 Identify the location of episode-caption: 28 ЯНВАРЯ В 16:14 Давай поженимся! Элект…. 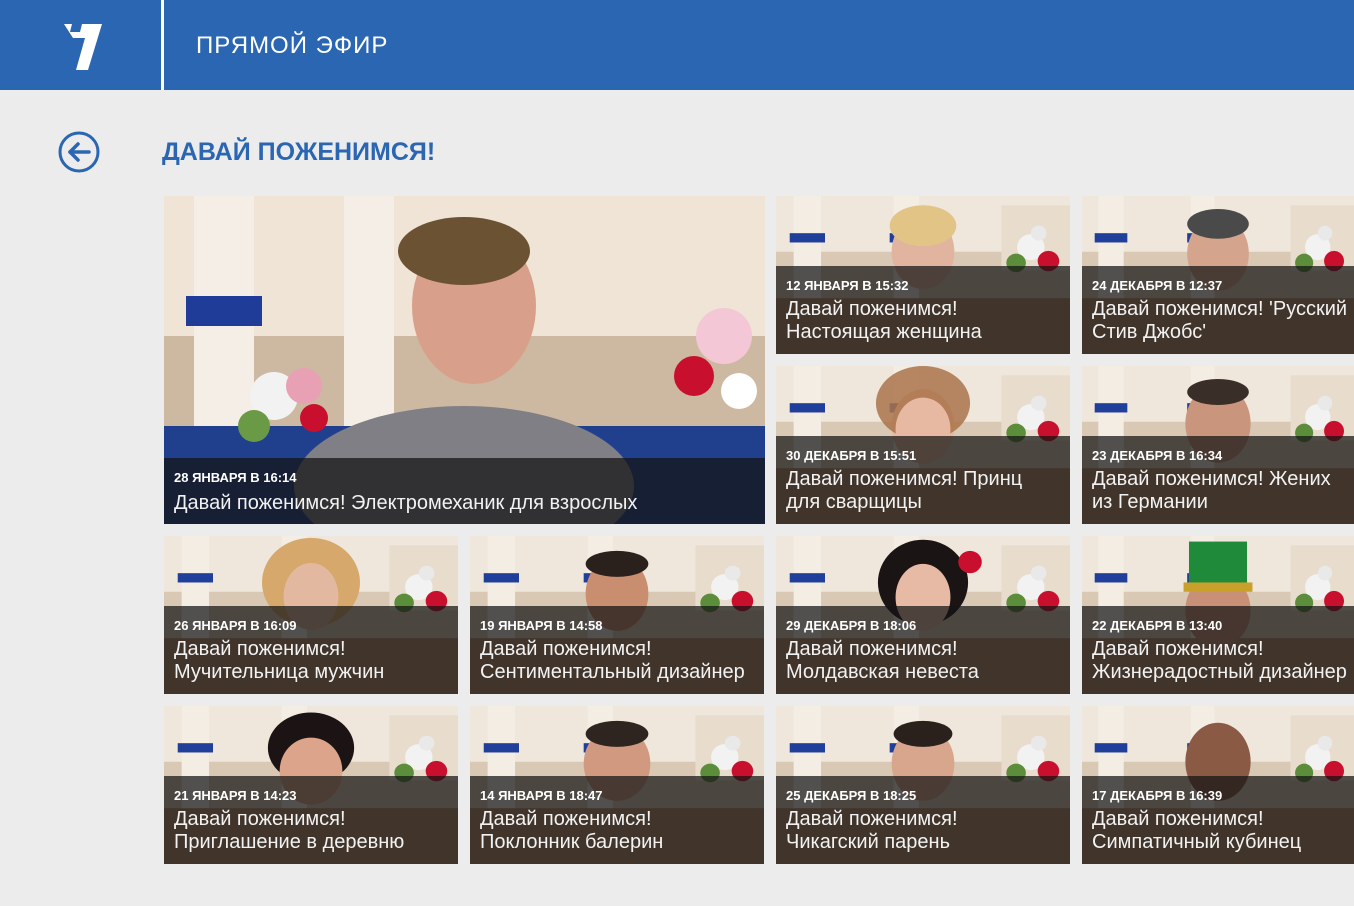
(464, 491).